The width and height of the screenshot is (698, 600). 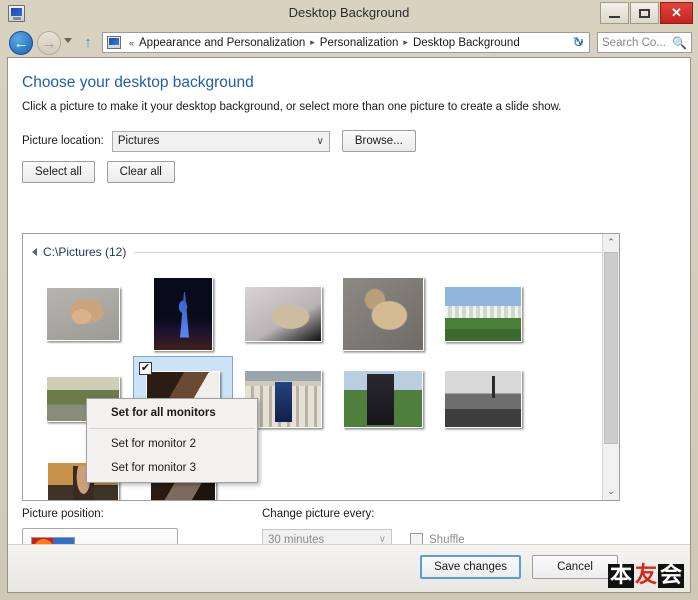 I want to click on select-all-label: Select all, so click(x=58, y=172).